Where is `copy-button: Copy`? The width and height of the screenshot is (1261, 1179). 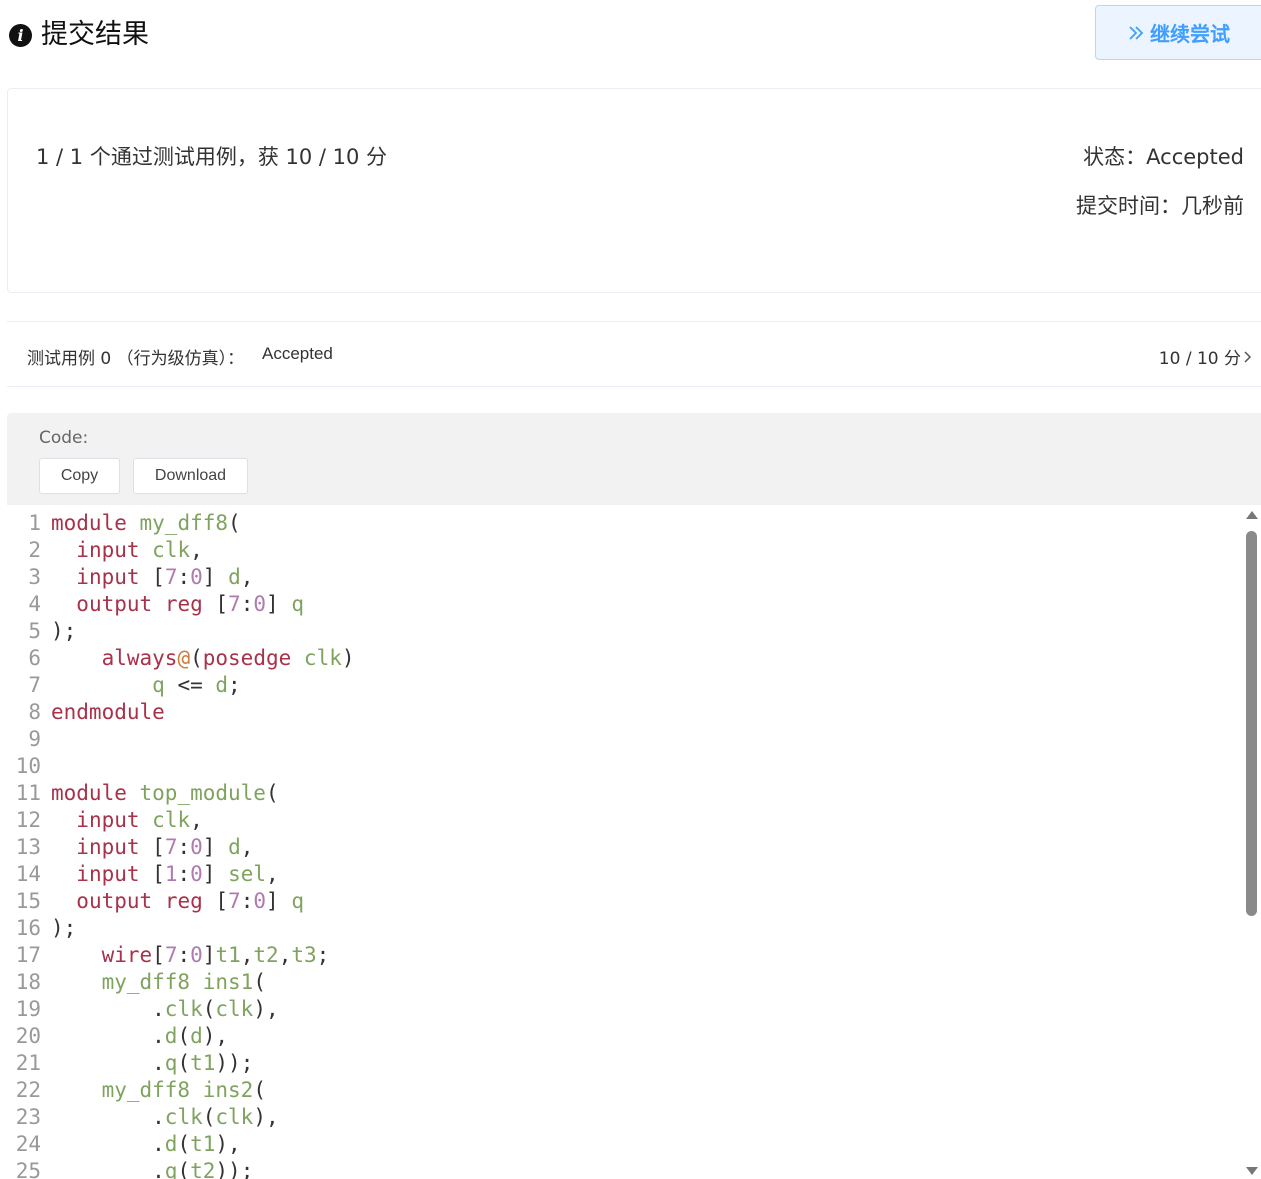
copy-button: Copy is located at coordinates (79, 476).